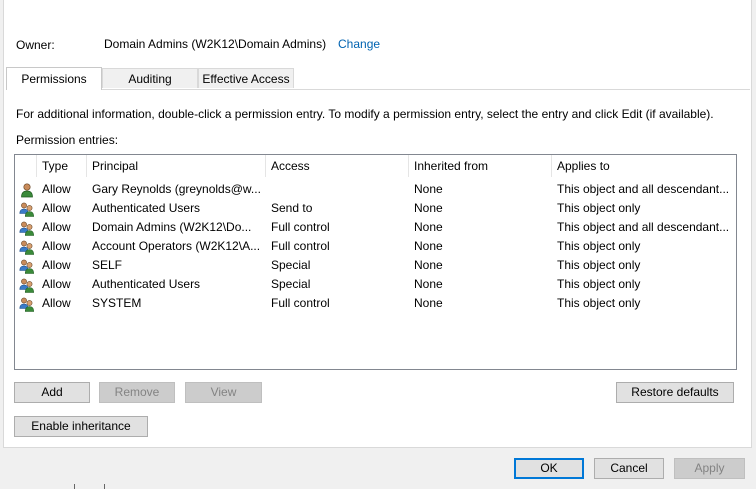 This screenshot has height=489, width=756. Describe the element at coordinates (480, 166) in the screenshot. I see `column-header-inherited-from: Inherited from` at that location.